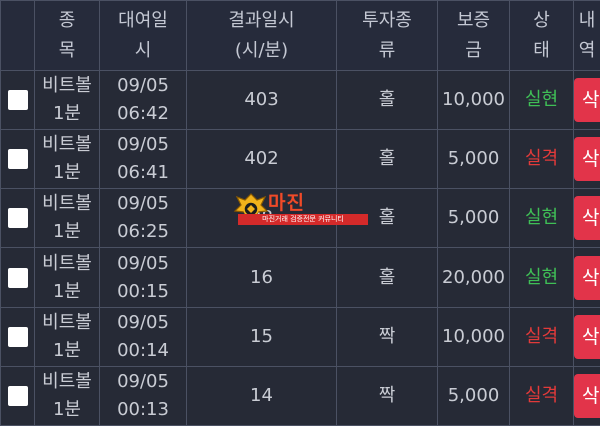 Image resolution: width=600 pixels, height=426 pixels. Describe the element at coordinates (143, 159) in the screenshot. I see `rent-time-cell: 09/05 06:41` at that location.